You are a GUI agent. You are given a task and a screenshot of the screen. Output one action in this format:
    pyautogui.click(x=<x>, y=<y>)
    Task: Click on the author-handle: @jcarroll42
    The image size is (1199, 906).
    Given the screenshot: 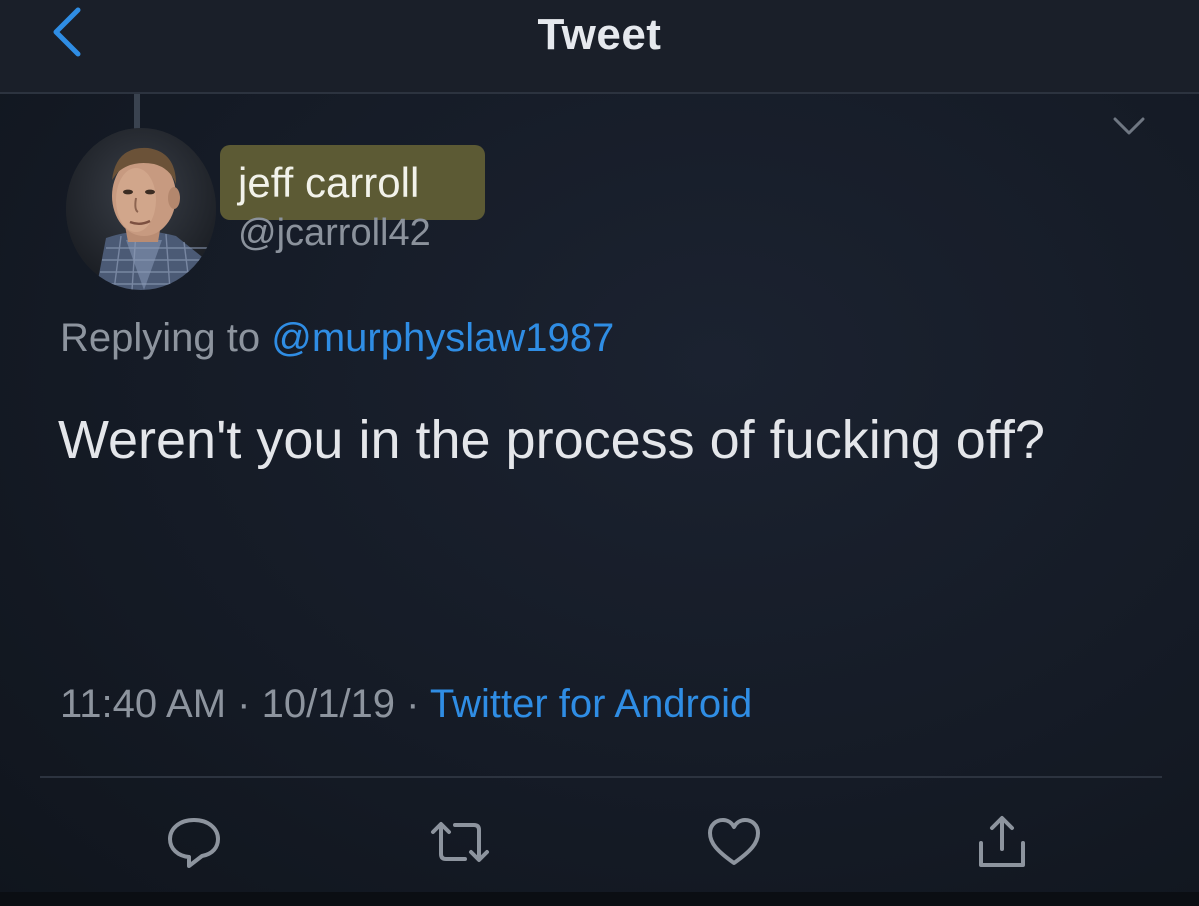 What is the action you would take?
    pyautogui.click(x=334, y=233)
    